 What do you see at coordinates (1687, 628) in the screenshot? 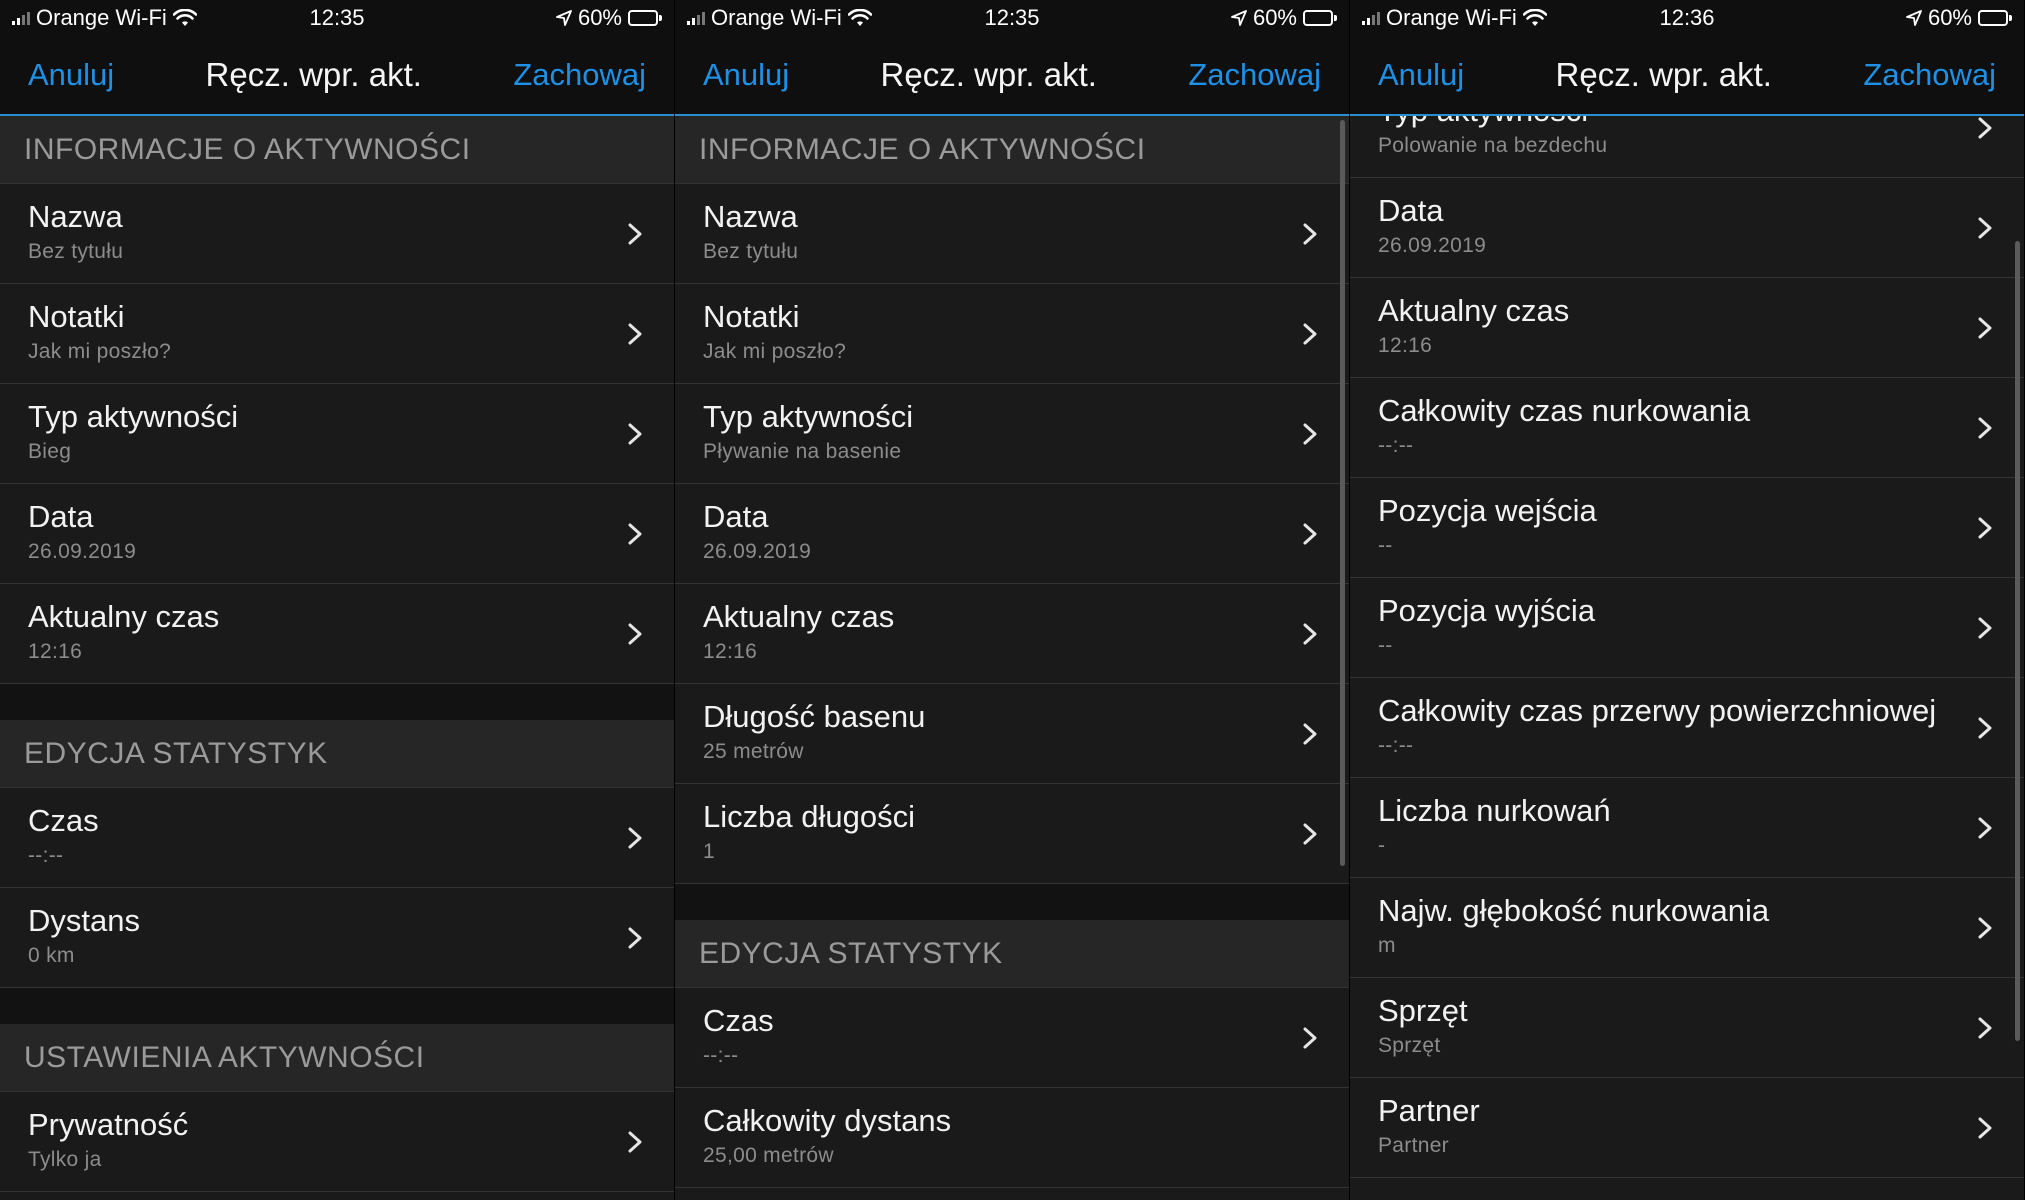
I see `list-item: Pozycja wyjścia --` at bounding box center [1687, 628].